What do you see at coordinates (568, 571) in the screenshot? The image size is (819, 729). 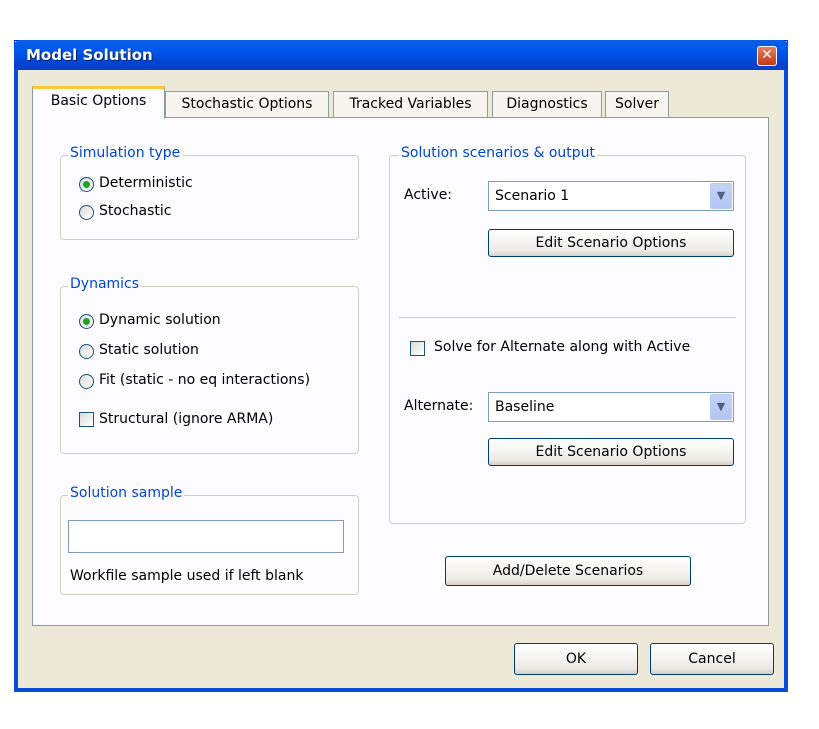 I see `add-delete-scenarios-button: Add/Delete Scenarios` at bounding box center [568, 571].